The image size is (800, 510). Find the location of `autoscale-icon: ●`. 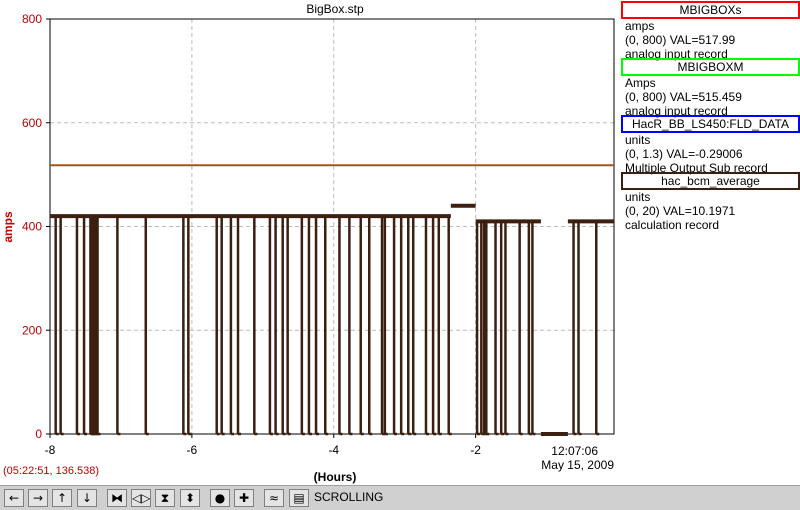

autoscale-icon: ● is located at coordinates (220, 498).